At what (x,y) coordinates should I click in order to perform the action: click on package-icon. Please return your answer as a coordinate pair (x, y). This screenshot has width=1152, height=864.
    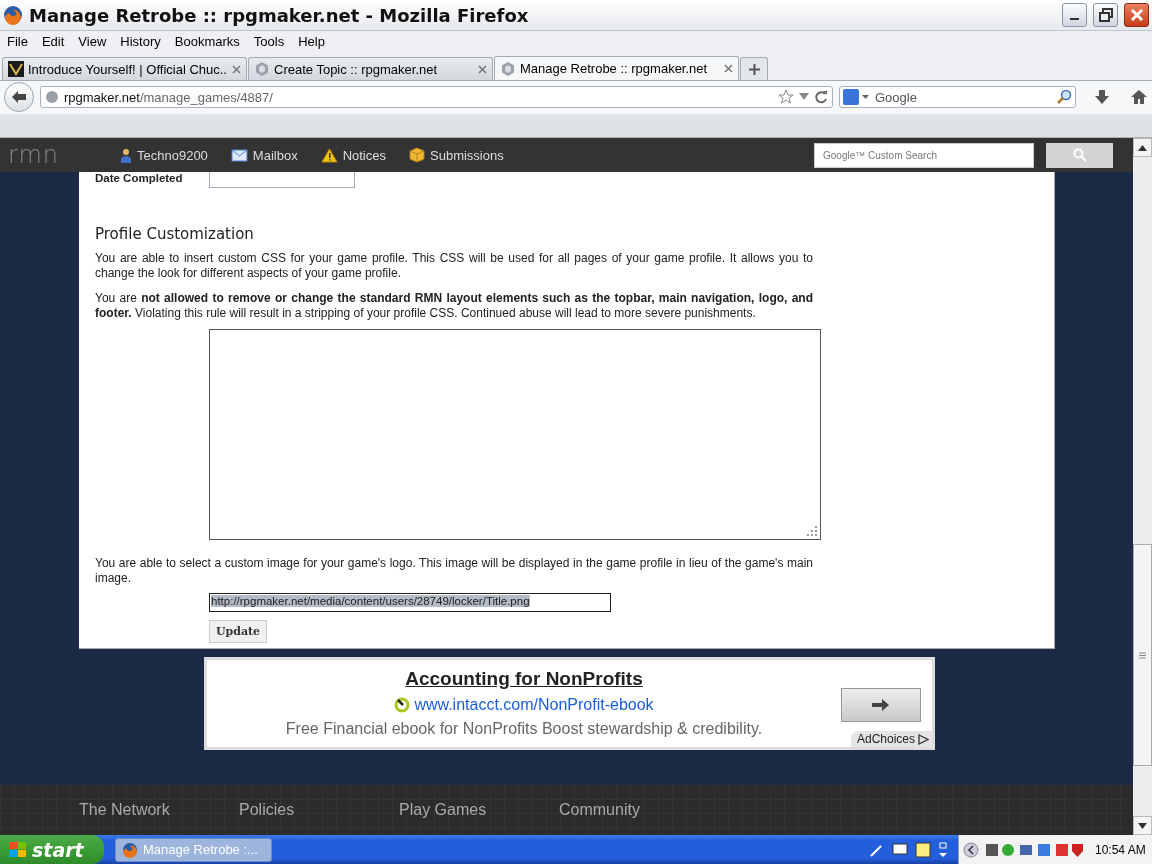
    Looking at the image, I should click on (417, 155).